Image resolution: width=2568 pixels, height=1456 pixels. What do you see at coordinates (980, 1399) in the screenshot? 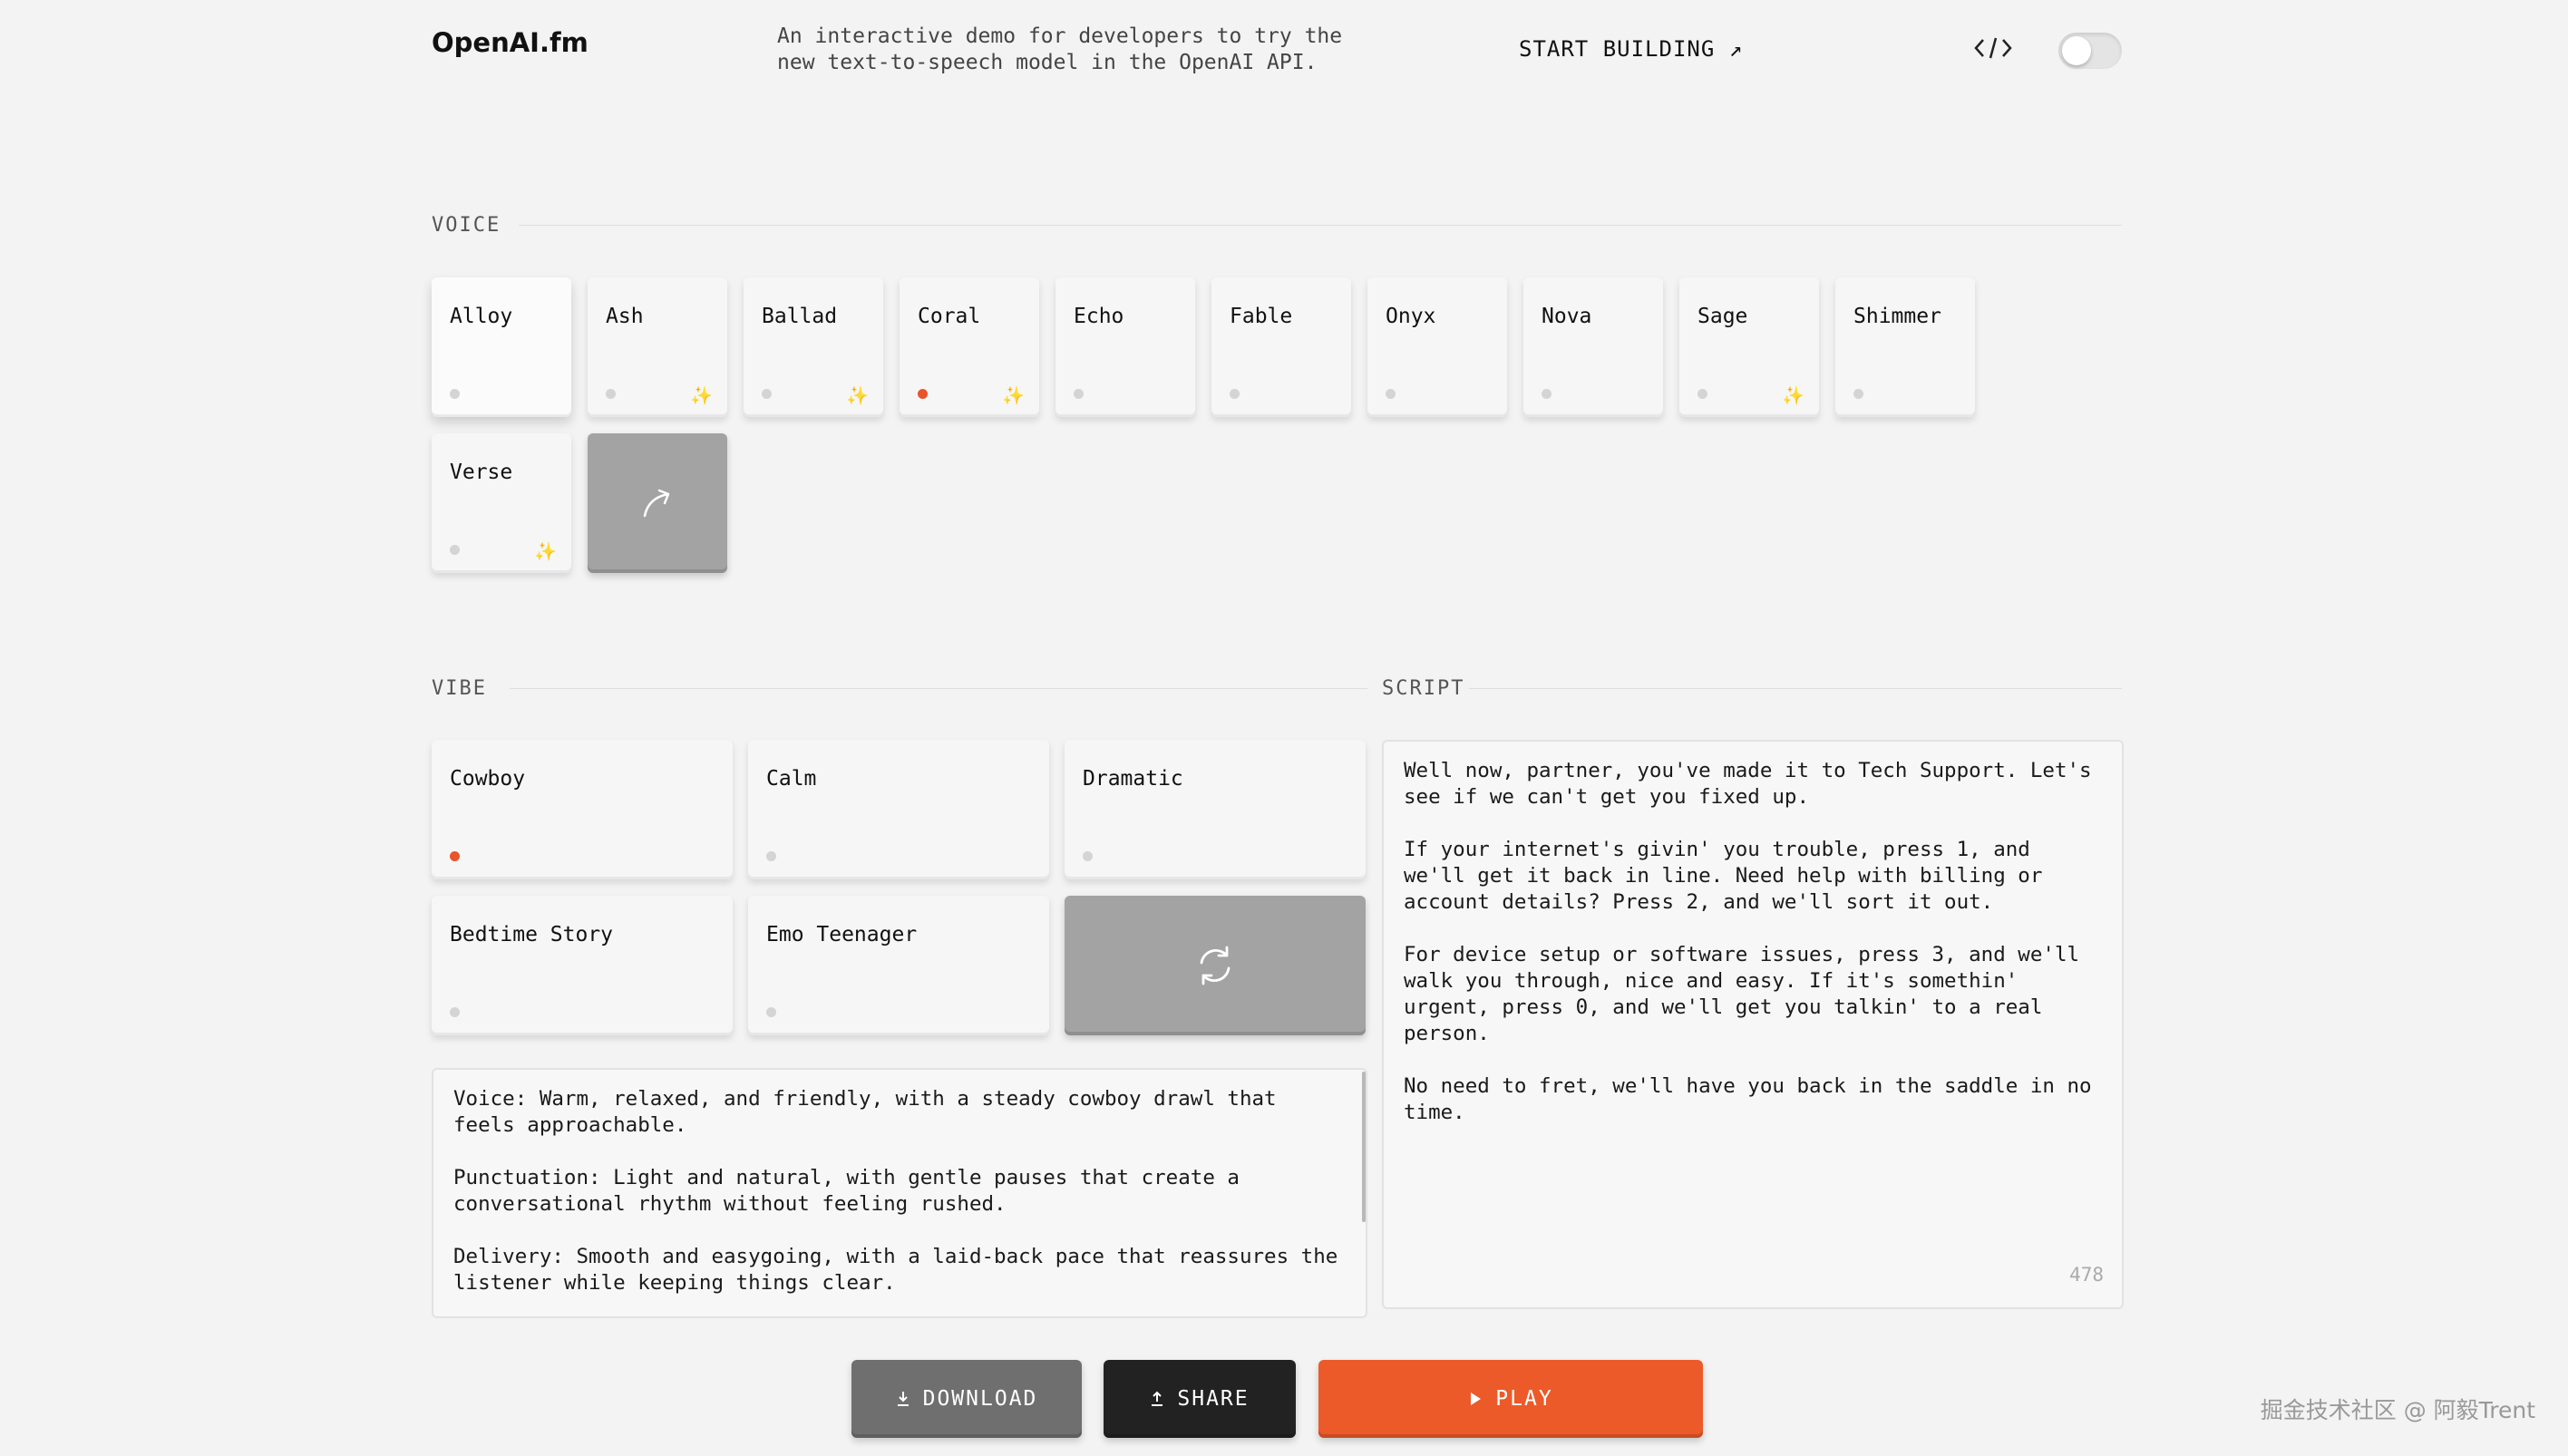
I see `download-label: DOWNLOAD` at bounding box center [980, 1399].